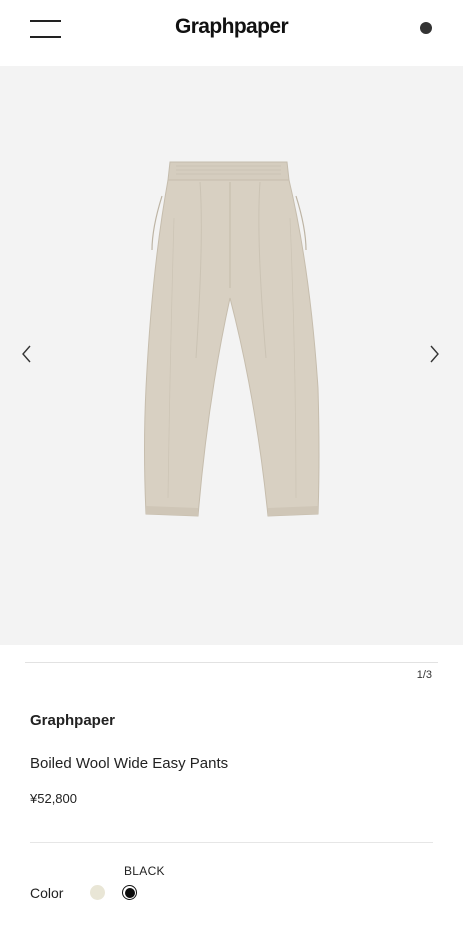  Describe the element at coordinates (53, 798) in the screenshot. I see `product-price: ¥52,800` at that location.